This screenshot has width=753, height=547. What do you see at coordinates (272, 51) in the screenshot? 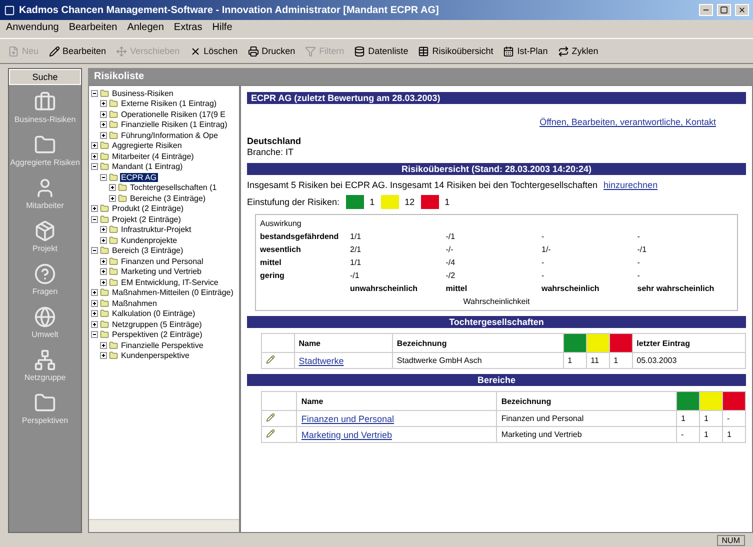
I see `toolbar-button: Drucken` at bounding box center [272, 51].